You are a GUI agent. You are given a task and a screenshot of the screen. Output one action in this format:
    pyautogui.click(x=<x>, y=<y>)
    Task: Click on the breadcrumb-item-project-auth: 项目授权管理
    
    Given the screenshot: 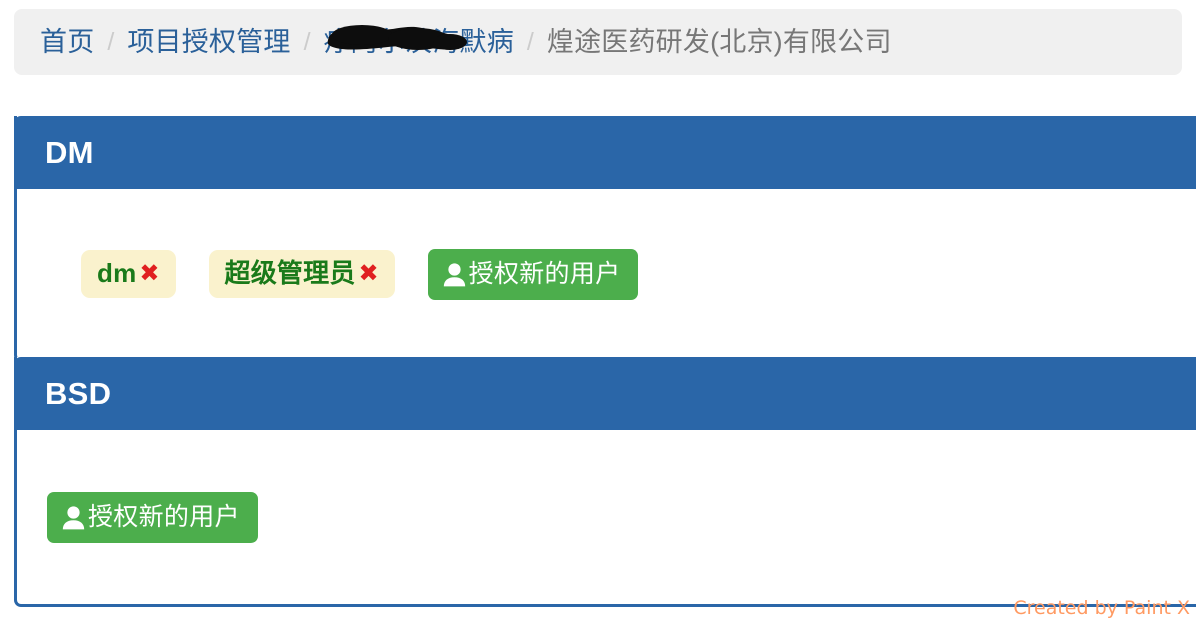 What is the action you would take?
    pyautogui.click(x=208, y=42)
    